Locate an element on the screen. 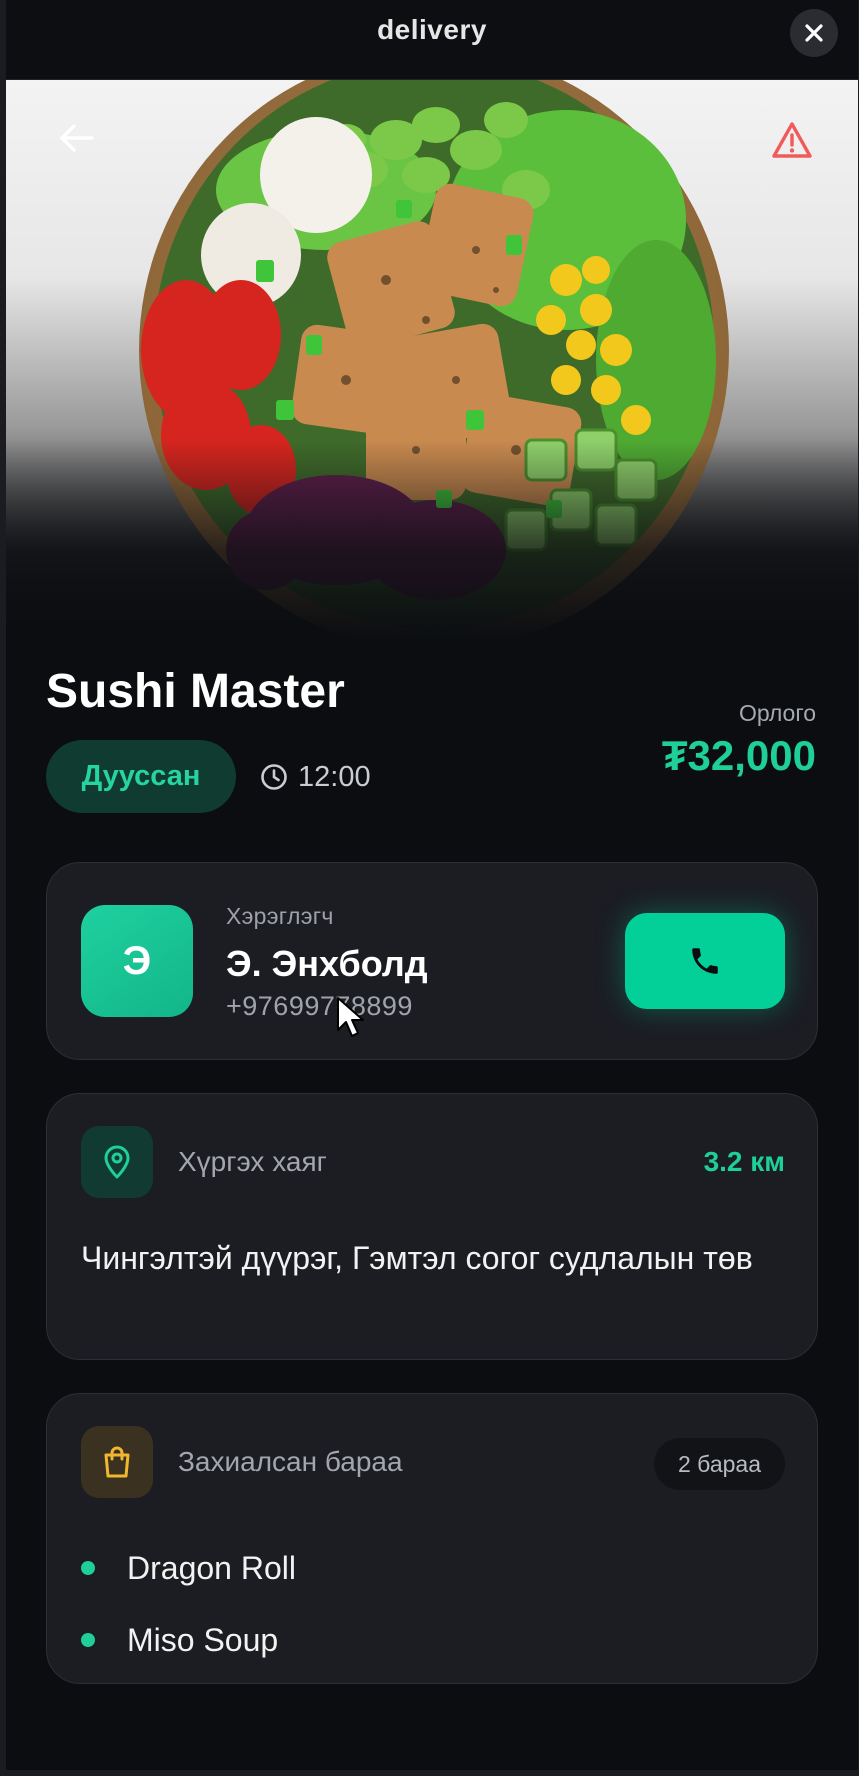 The width and height of the screenshot is (859, 1776). call-button is located at coordinates (705, 961).